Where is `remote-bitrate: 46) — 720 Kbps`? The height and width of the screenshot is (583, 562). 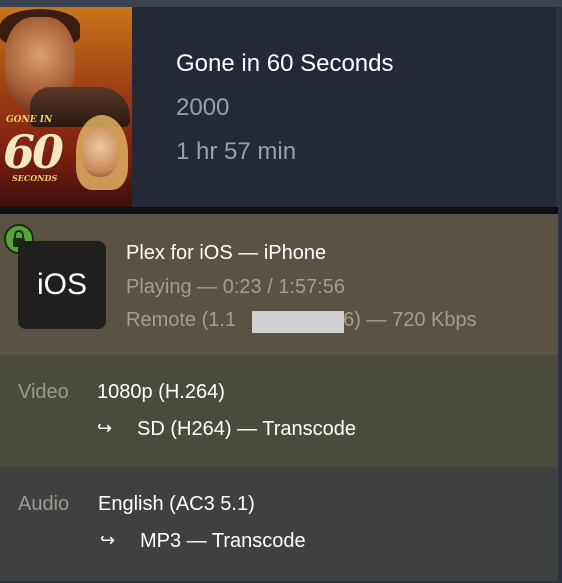 remote-bitrate: 46) — 720 Kbps is located at coordinates (404, 320).